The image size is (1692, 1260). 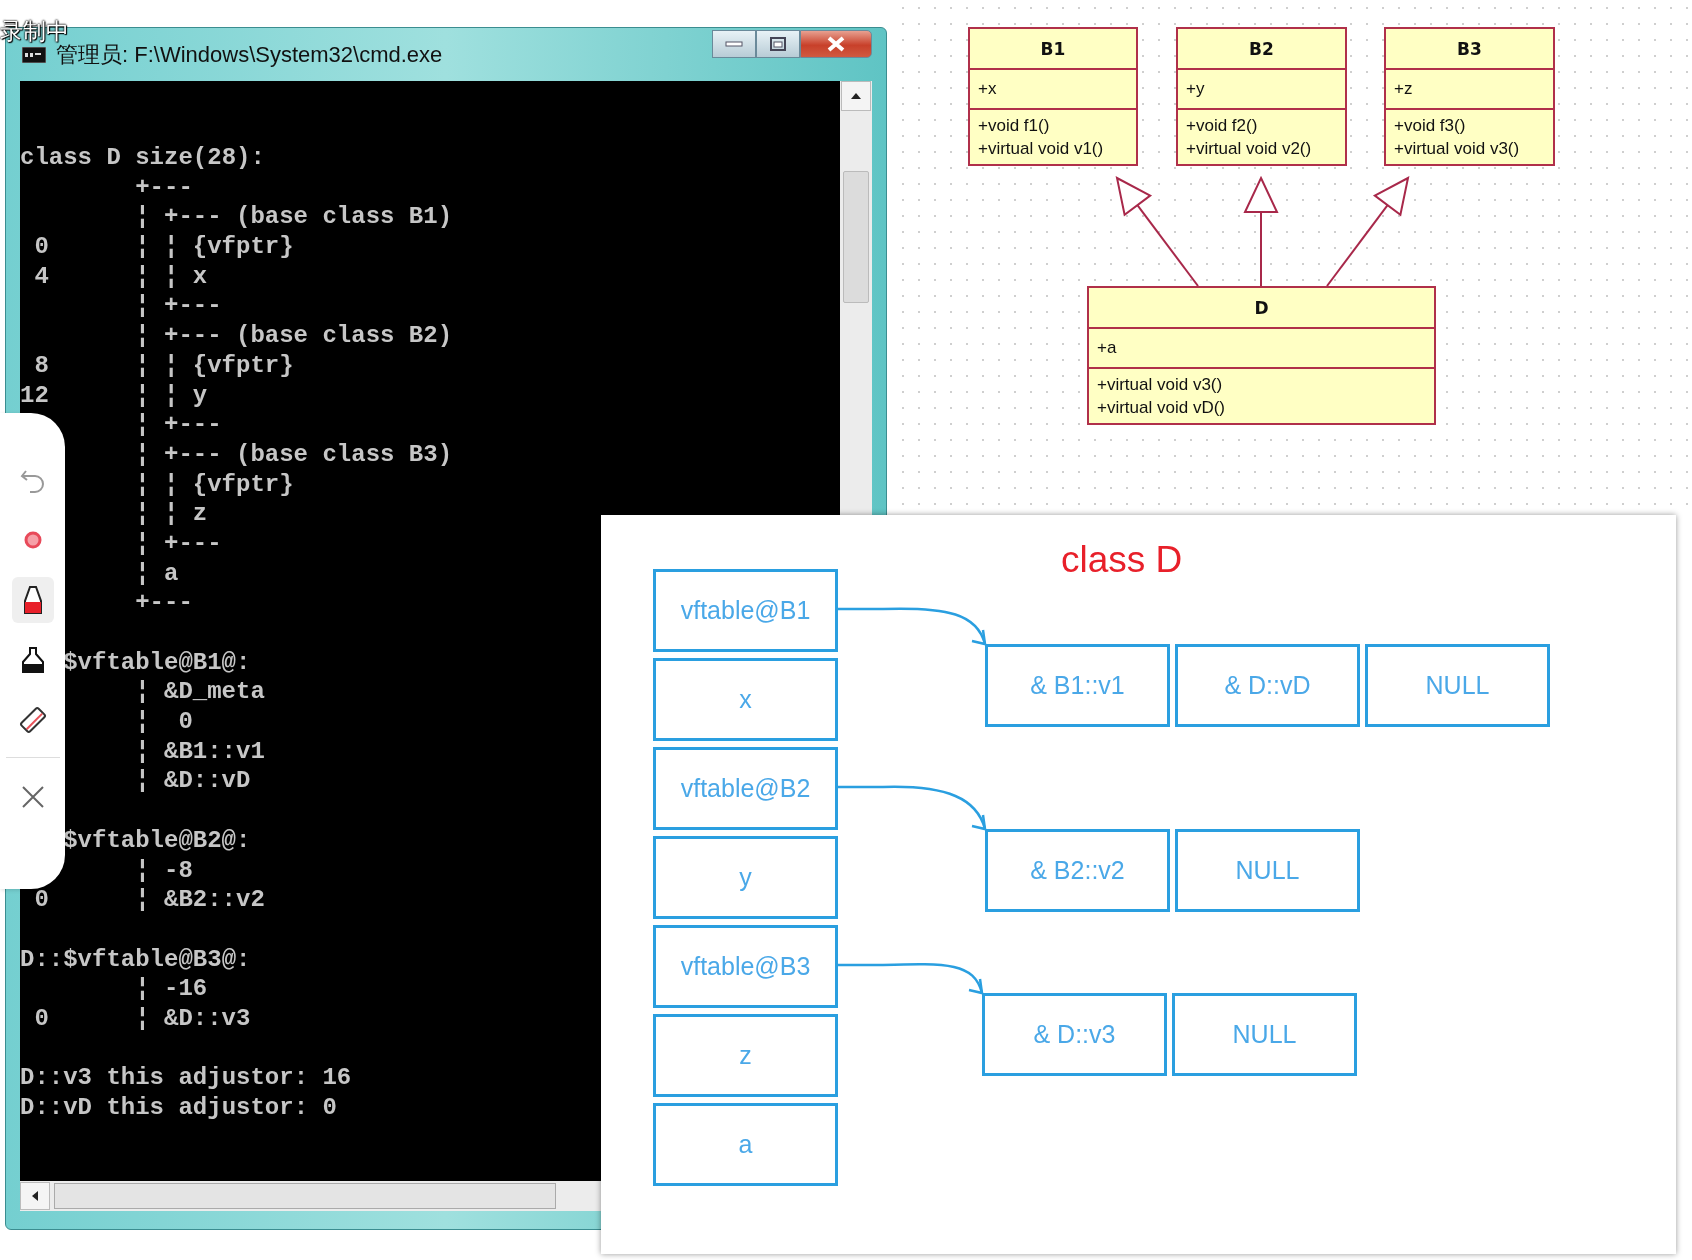 I want to click on marker-icon, so click(x=32, y=660).